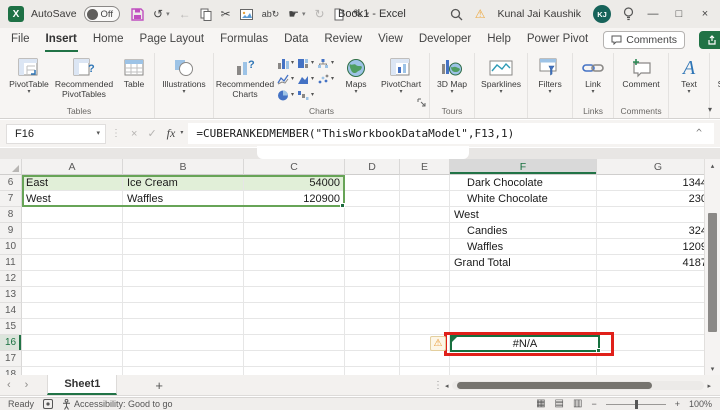 This screenshot has width=720, height=410. Describe the element at coordinates (677, 404) in the screenshot. I see `zoom-in-icon: +` at that location.